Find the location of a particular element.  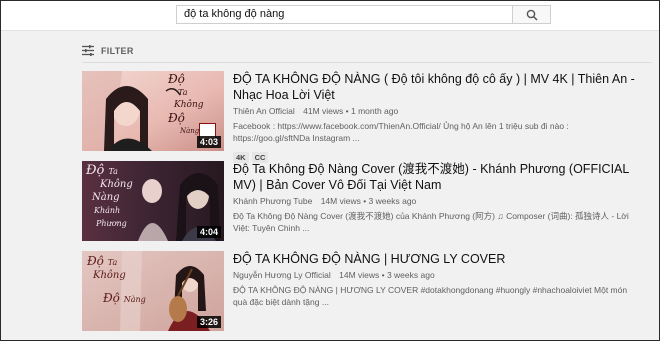

thumbnail-title-art: Độ Ta Không Độ Nàng is located at coordinates (116, 280).